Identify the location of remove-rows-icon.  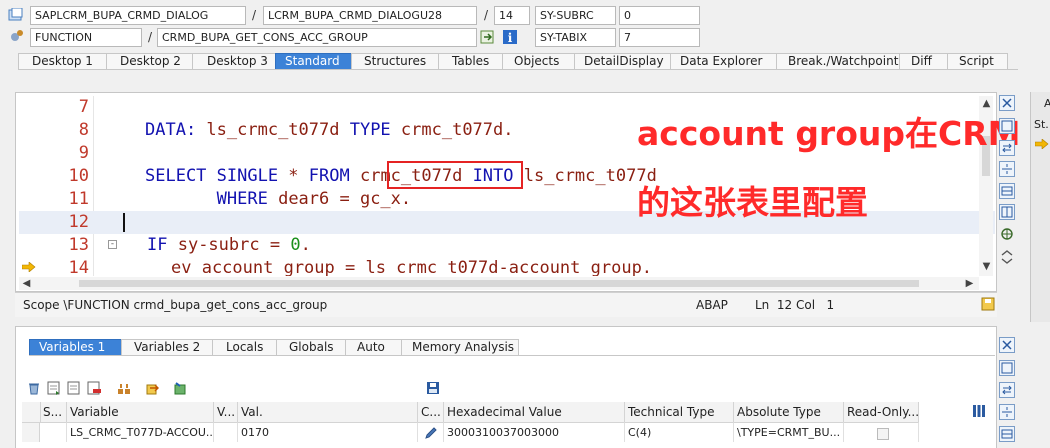
(94, 388).